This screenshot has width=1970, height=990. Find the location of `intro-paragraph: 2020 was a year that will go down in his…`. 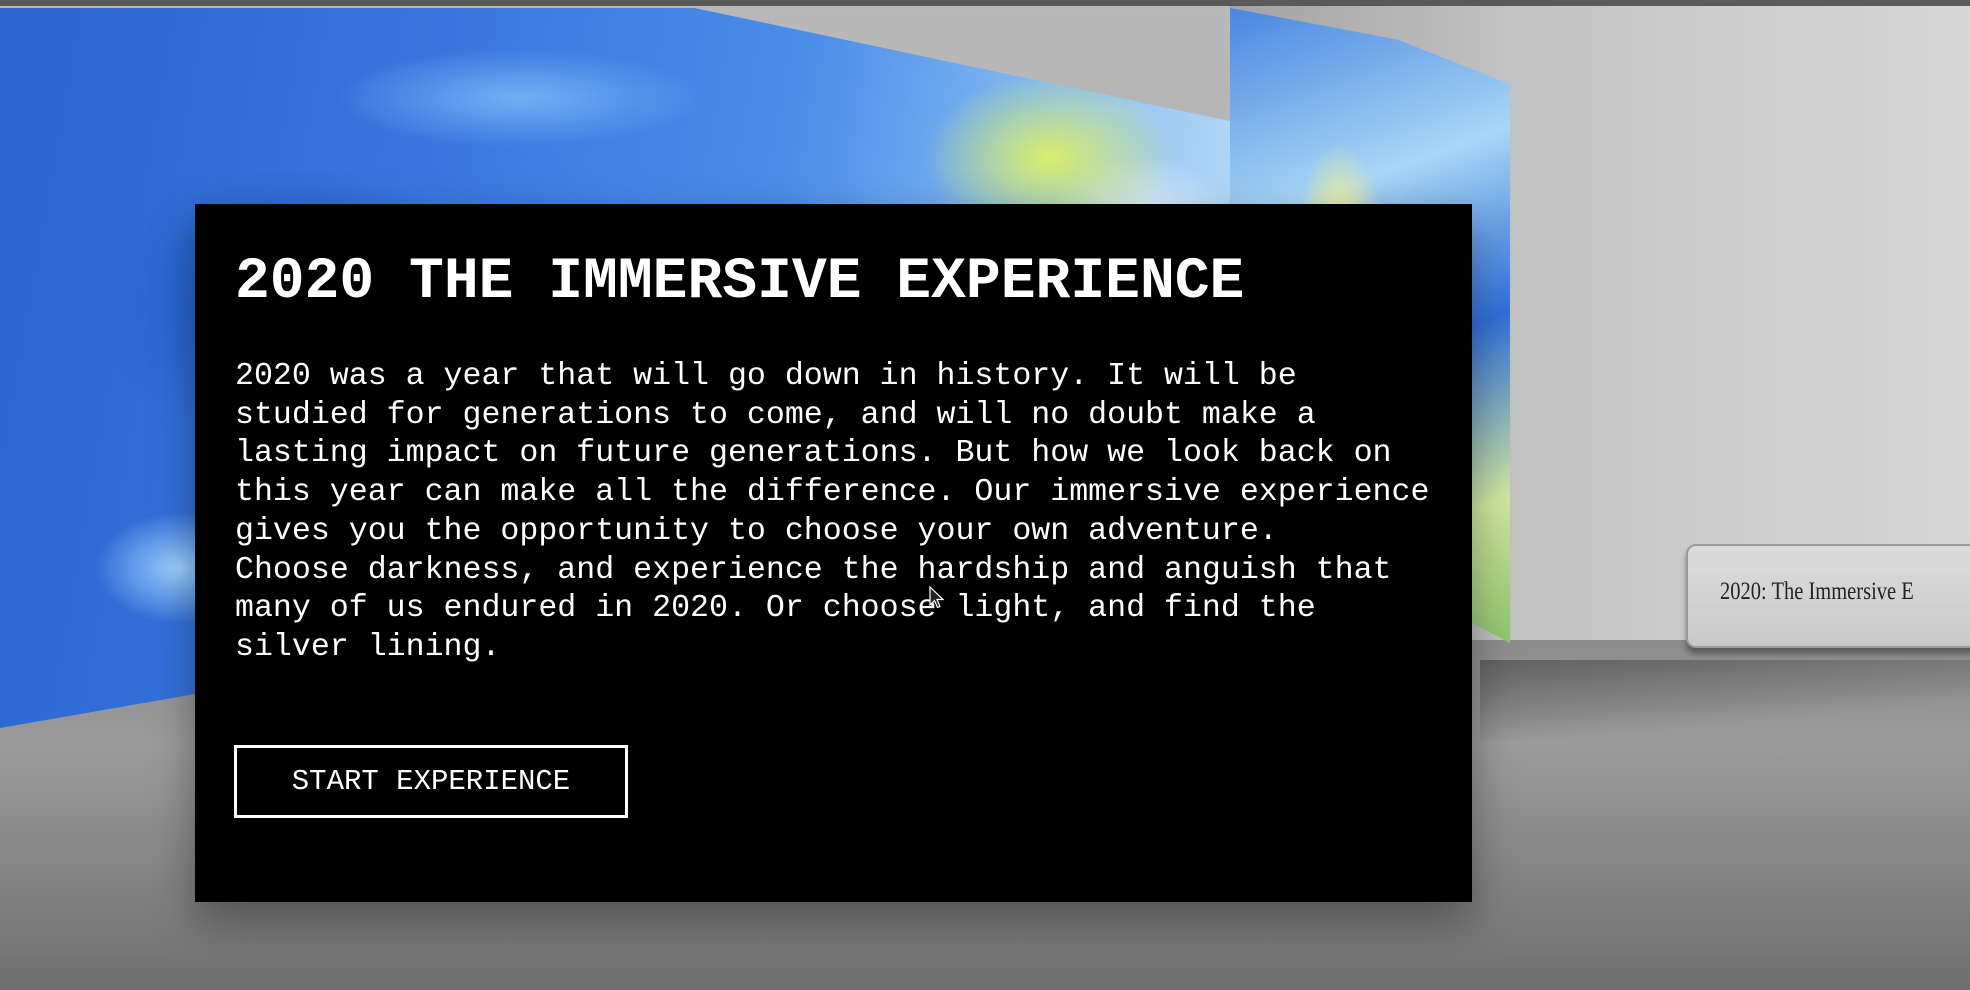

intro-paragraph: 2020 was a year that will go down in his… is located at coordinates (832, 454).